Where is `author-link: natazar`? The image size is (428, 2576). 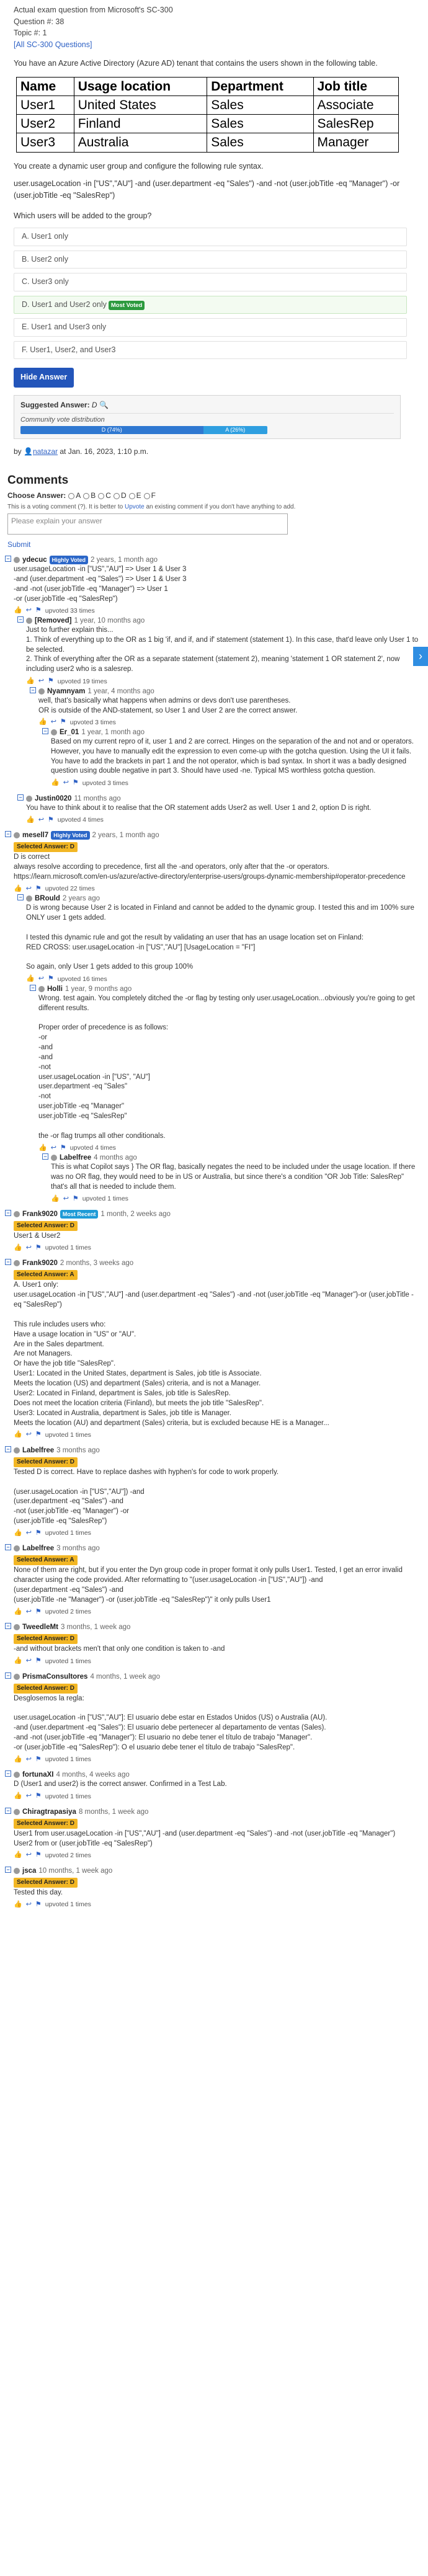
author-link: natazar is located at coordinates (46, 451).